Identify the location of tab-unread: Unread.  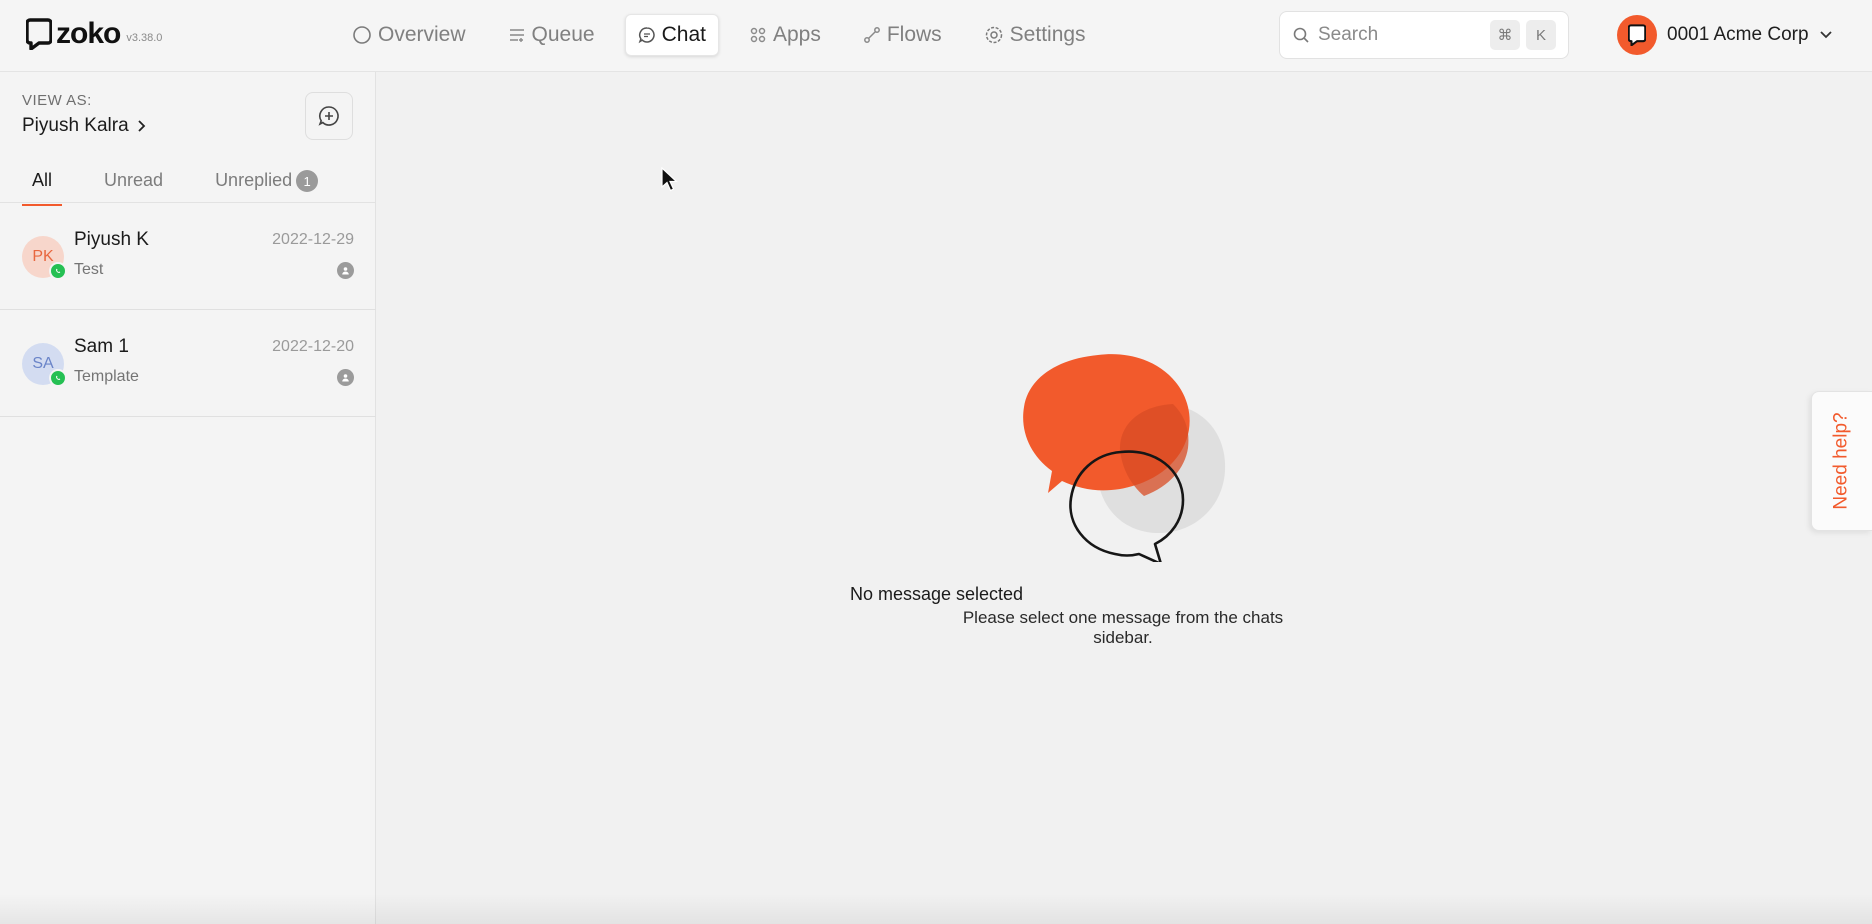
(133, 187).